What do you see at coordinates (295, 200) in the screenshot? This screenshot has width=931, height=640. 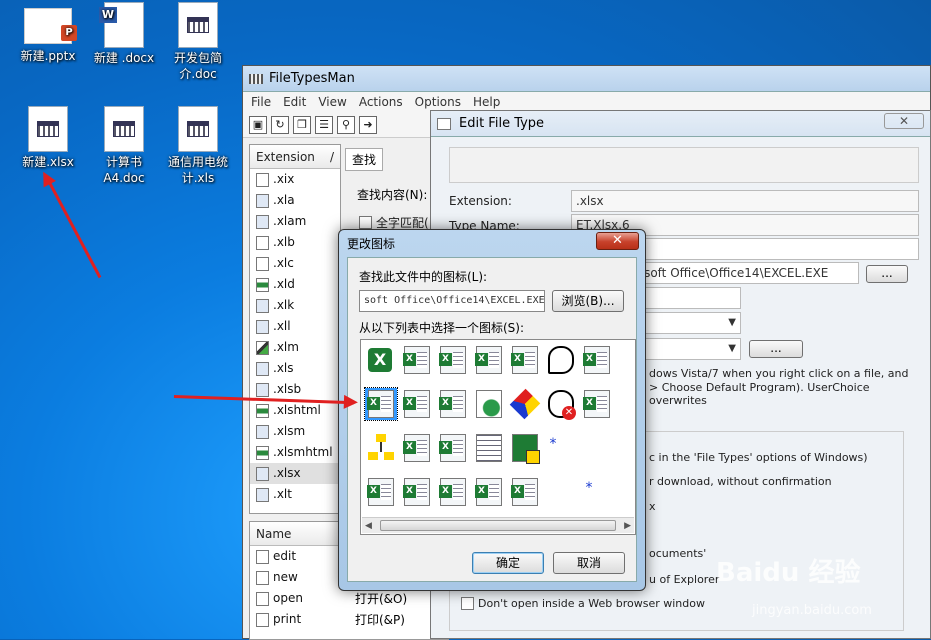 I see `list-item: .xla` at bounding box center [295, 200].